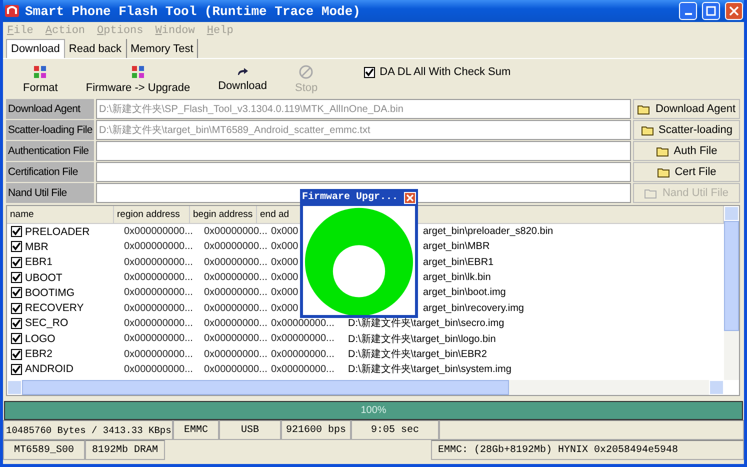 The height and width of the screenshot is (467, 747). Describe the element at coordinates (417, 355) in the screenshot. I see `table-cell-text: D:\新建文件夹\target_bin\EBR2` at that location.